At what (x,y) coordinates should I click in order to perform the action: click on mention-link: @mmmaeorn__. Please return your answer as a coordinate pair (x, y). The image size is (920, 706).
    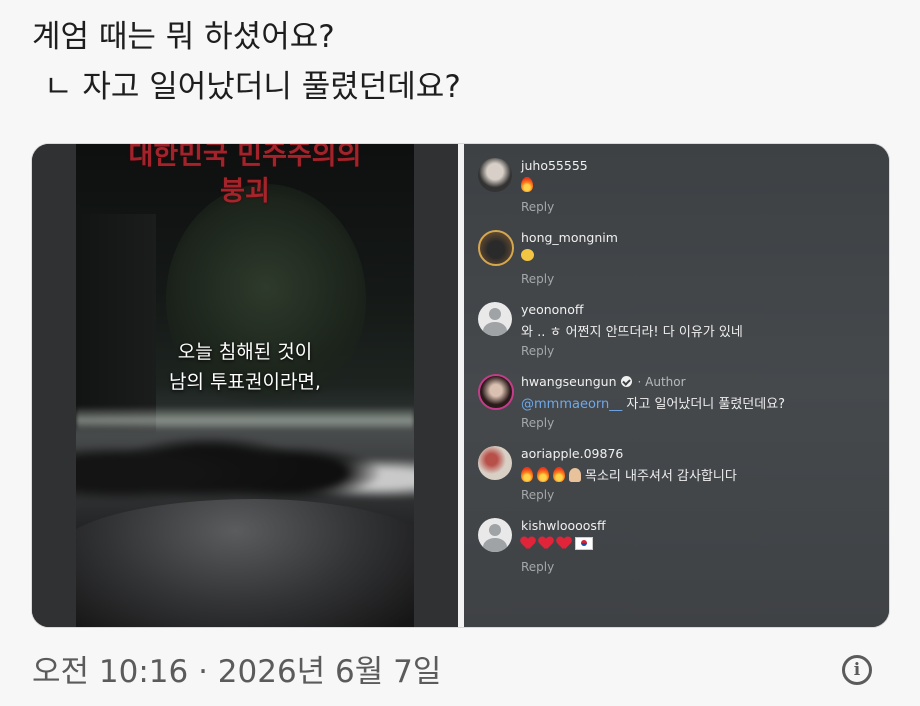
    Looking at the image, I should click on (571, 404).